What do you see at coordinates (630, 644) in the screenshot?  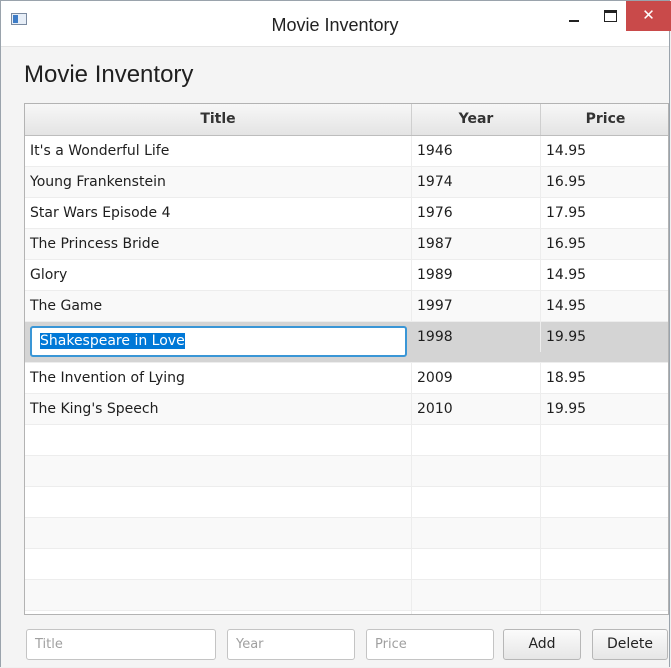 I see `delete-button: Delete` at bounding box center [630, 644].